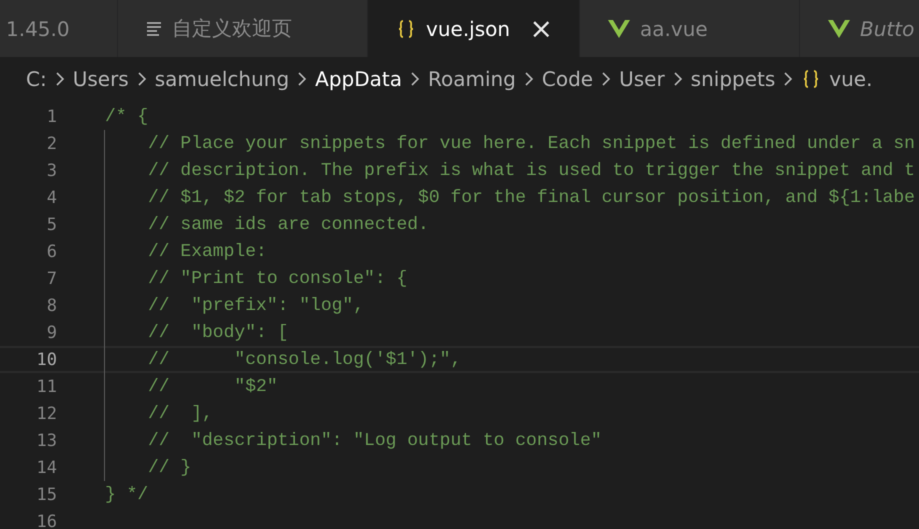  Describe the element at coordinates (51, 306) in the screenshot. I see `line-number: 8` at that location.